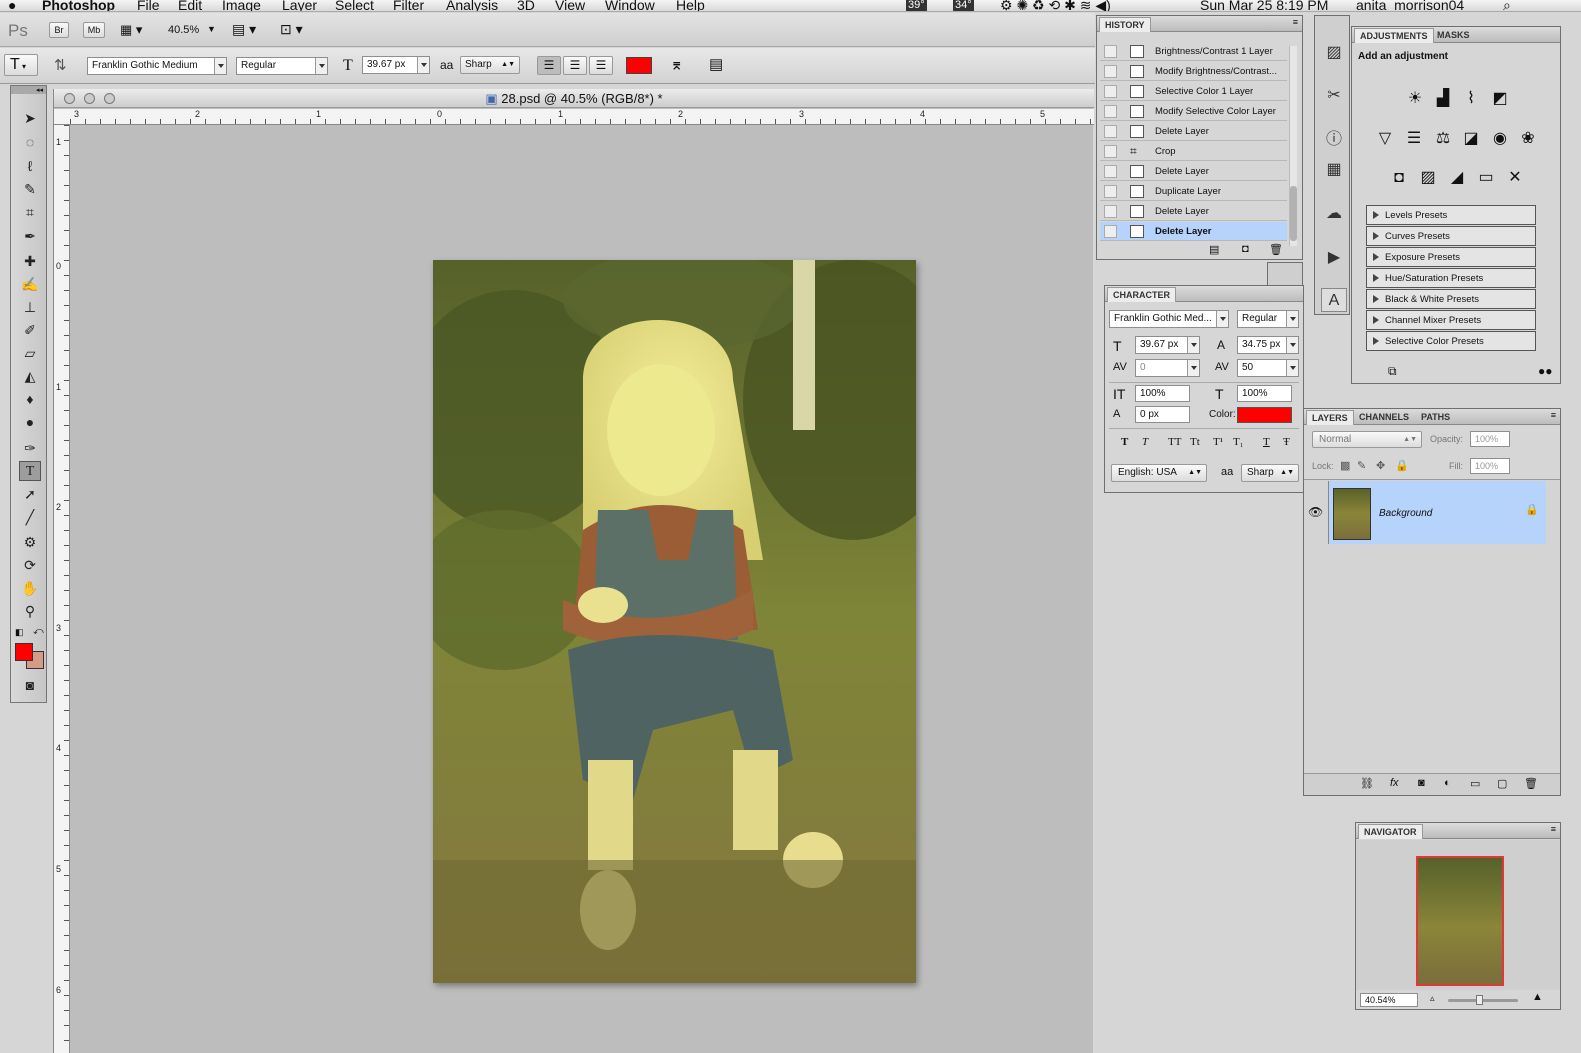 The image size is (1581, 1053). What do you see at coordinates (60, 65) in the screenshot?
I see `text-orientation-icon: ⇅` at bounding box center [60, 65].